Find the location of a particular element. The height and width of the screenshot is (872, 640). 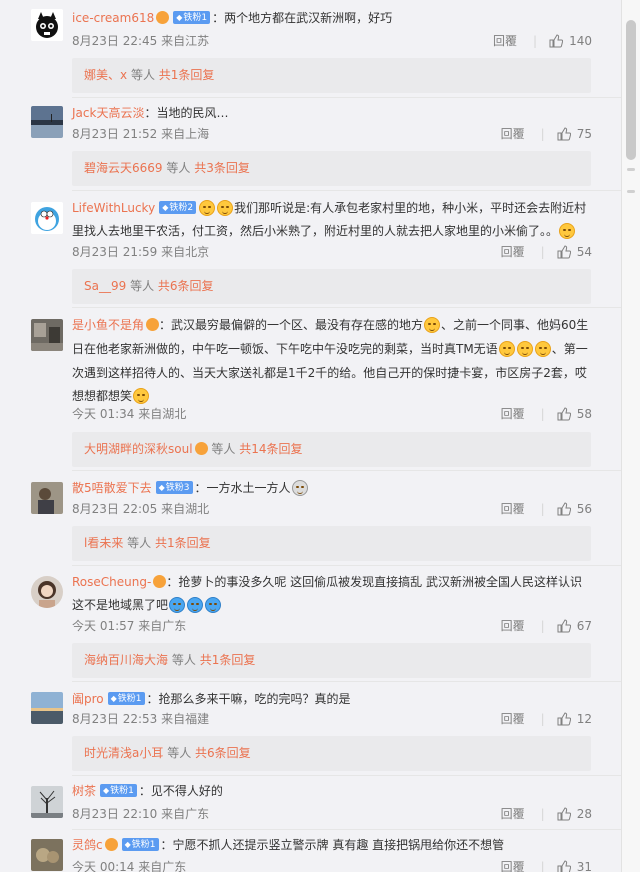

reply-count-link: 共3条回复 is located at coordinates (222, 168).